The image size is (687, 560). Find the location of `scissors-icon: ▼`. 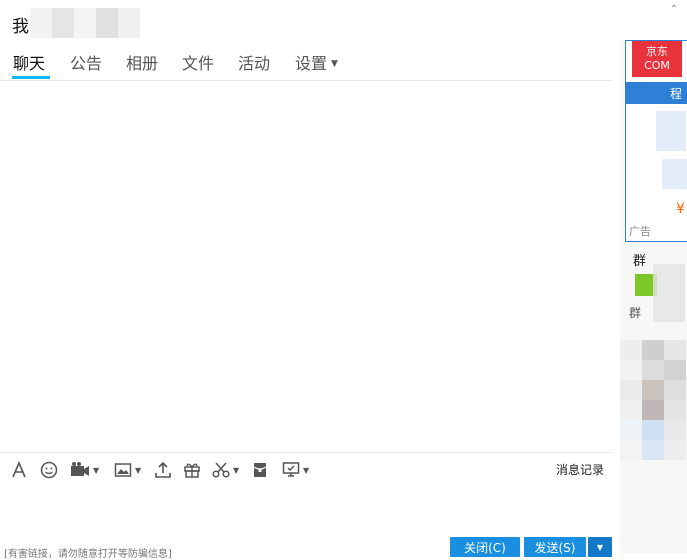

scissors-icon: ▼ is located at coordinates (225, 470).